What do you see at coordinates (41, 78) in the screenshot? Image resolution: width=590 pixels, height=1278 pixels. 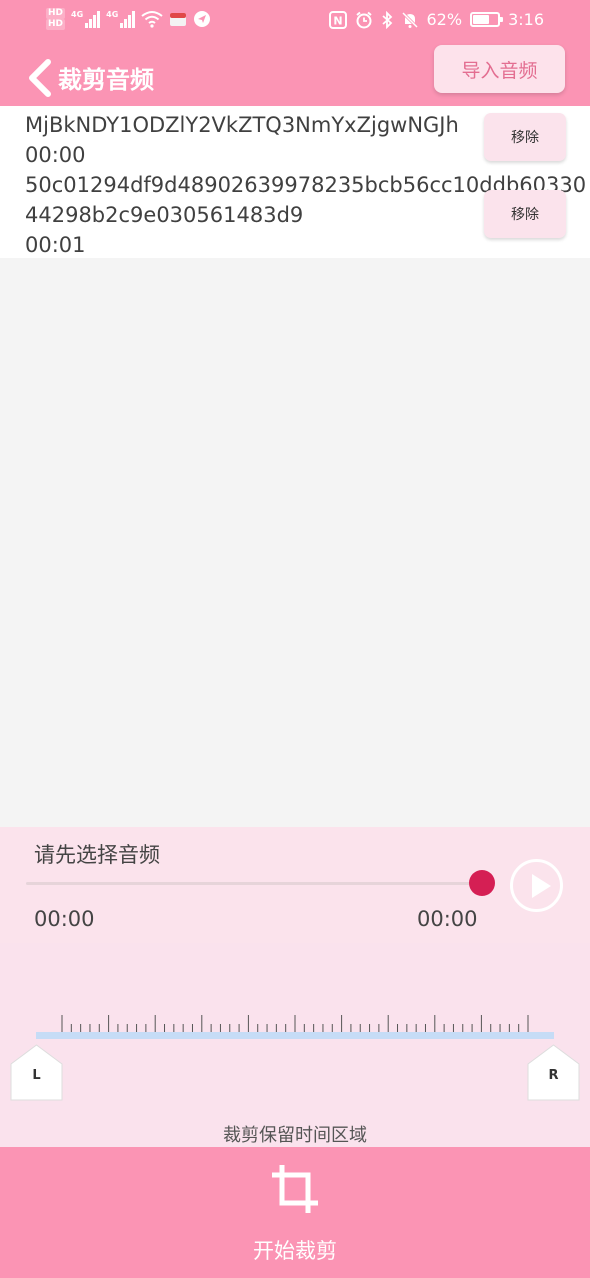 I see `back-arrow-icon` at bounding box center [41, 78].